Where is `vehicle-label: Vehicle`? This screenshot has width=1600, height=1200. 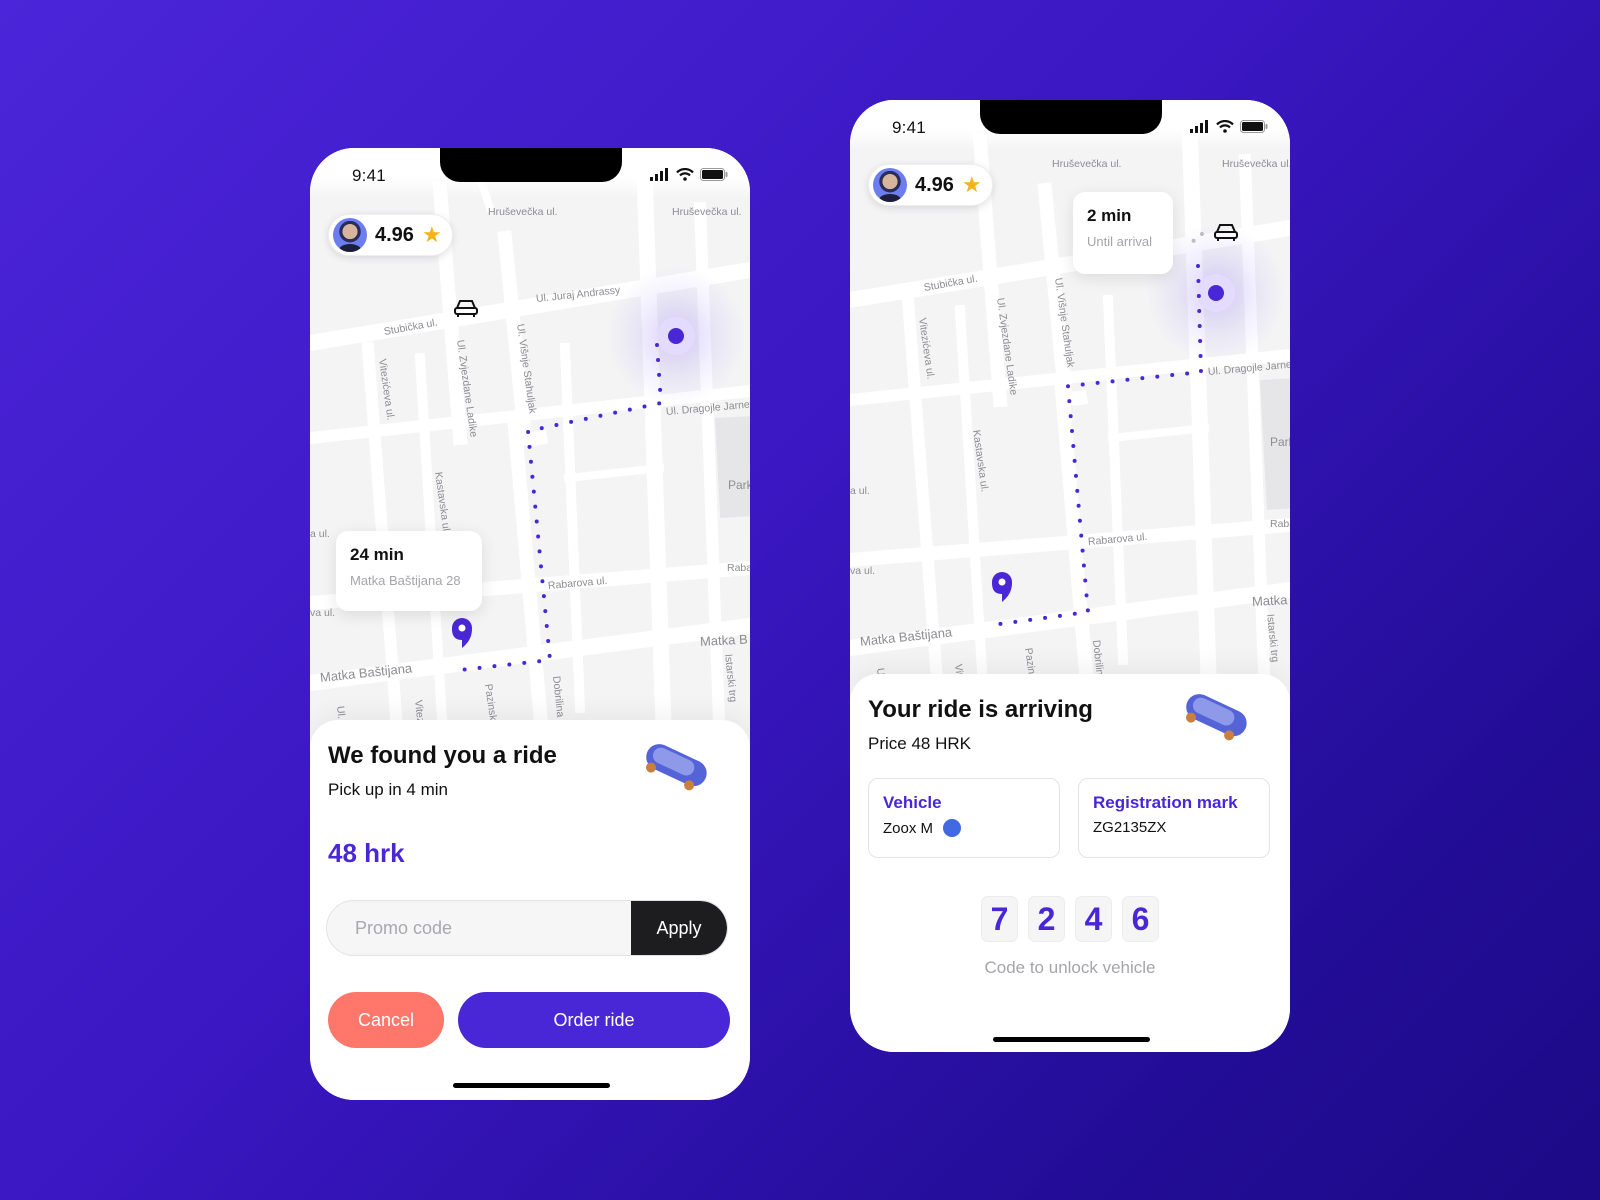
vehicle-label: Vehicle is located at coordinates (912, 802).